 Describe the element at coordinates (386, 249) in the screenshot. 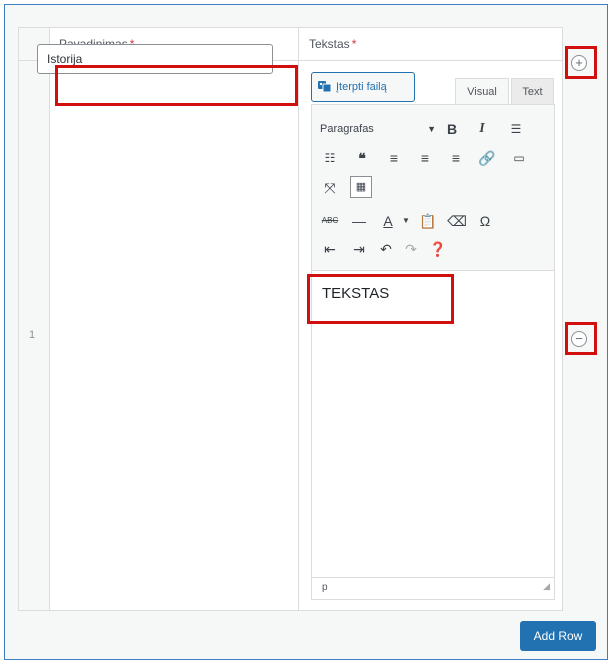

I see `undo-icon: ↶` at that location.